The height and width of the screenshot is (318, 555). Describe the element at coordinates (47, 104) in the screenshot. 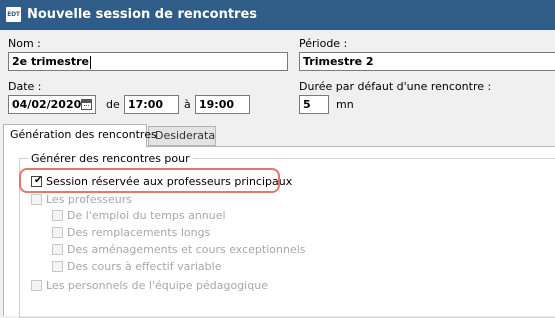

I see `date-value: 04/02/2020` at that location.